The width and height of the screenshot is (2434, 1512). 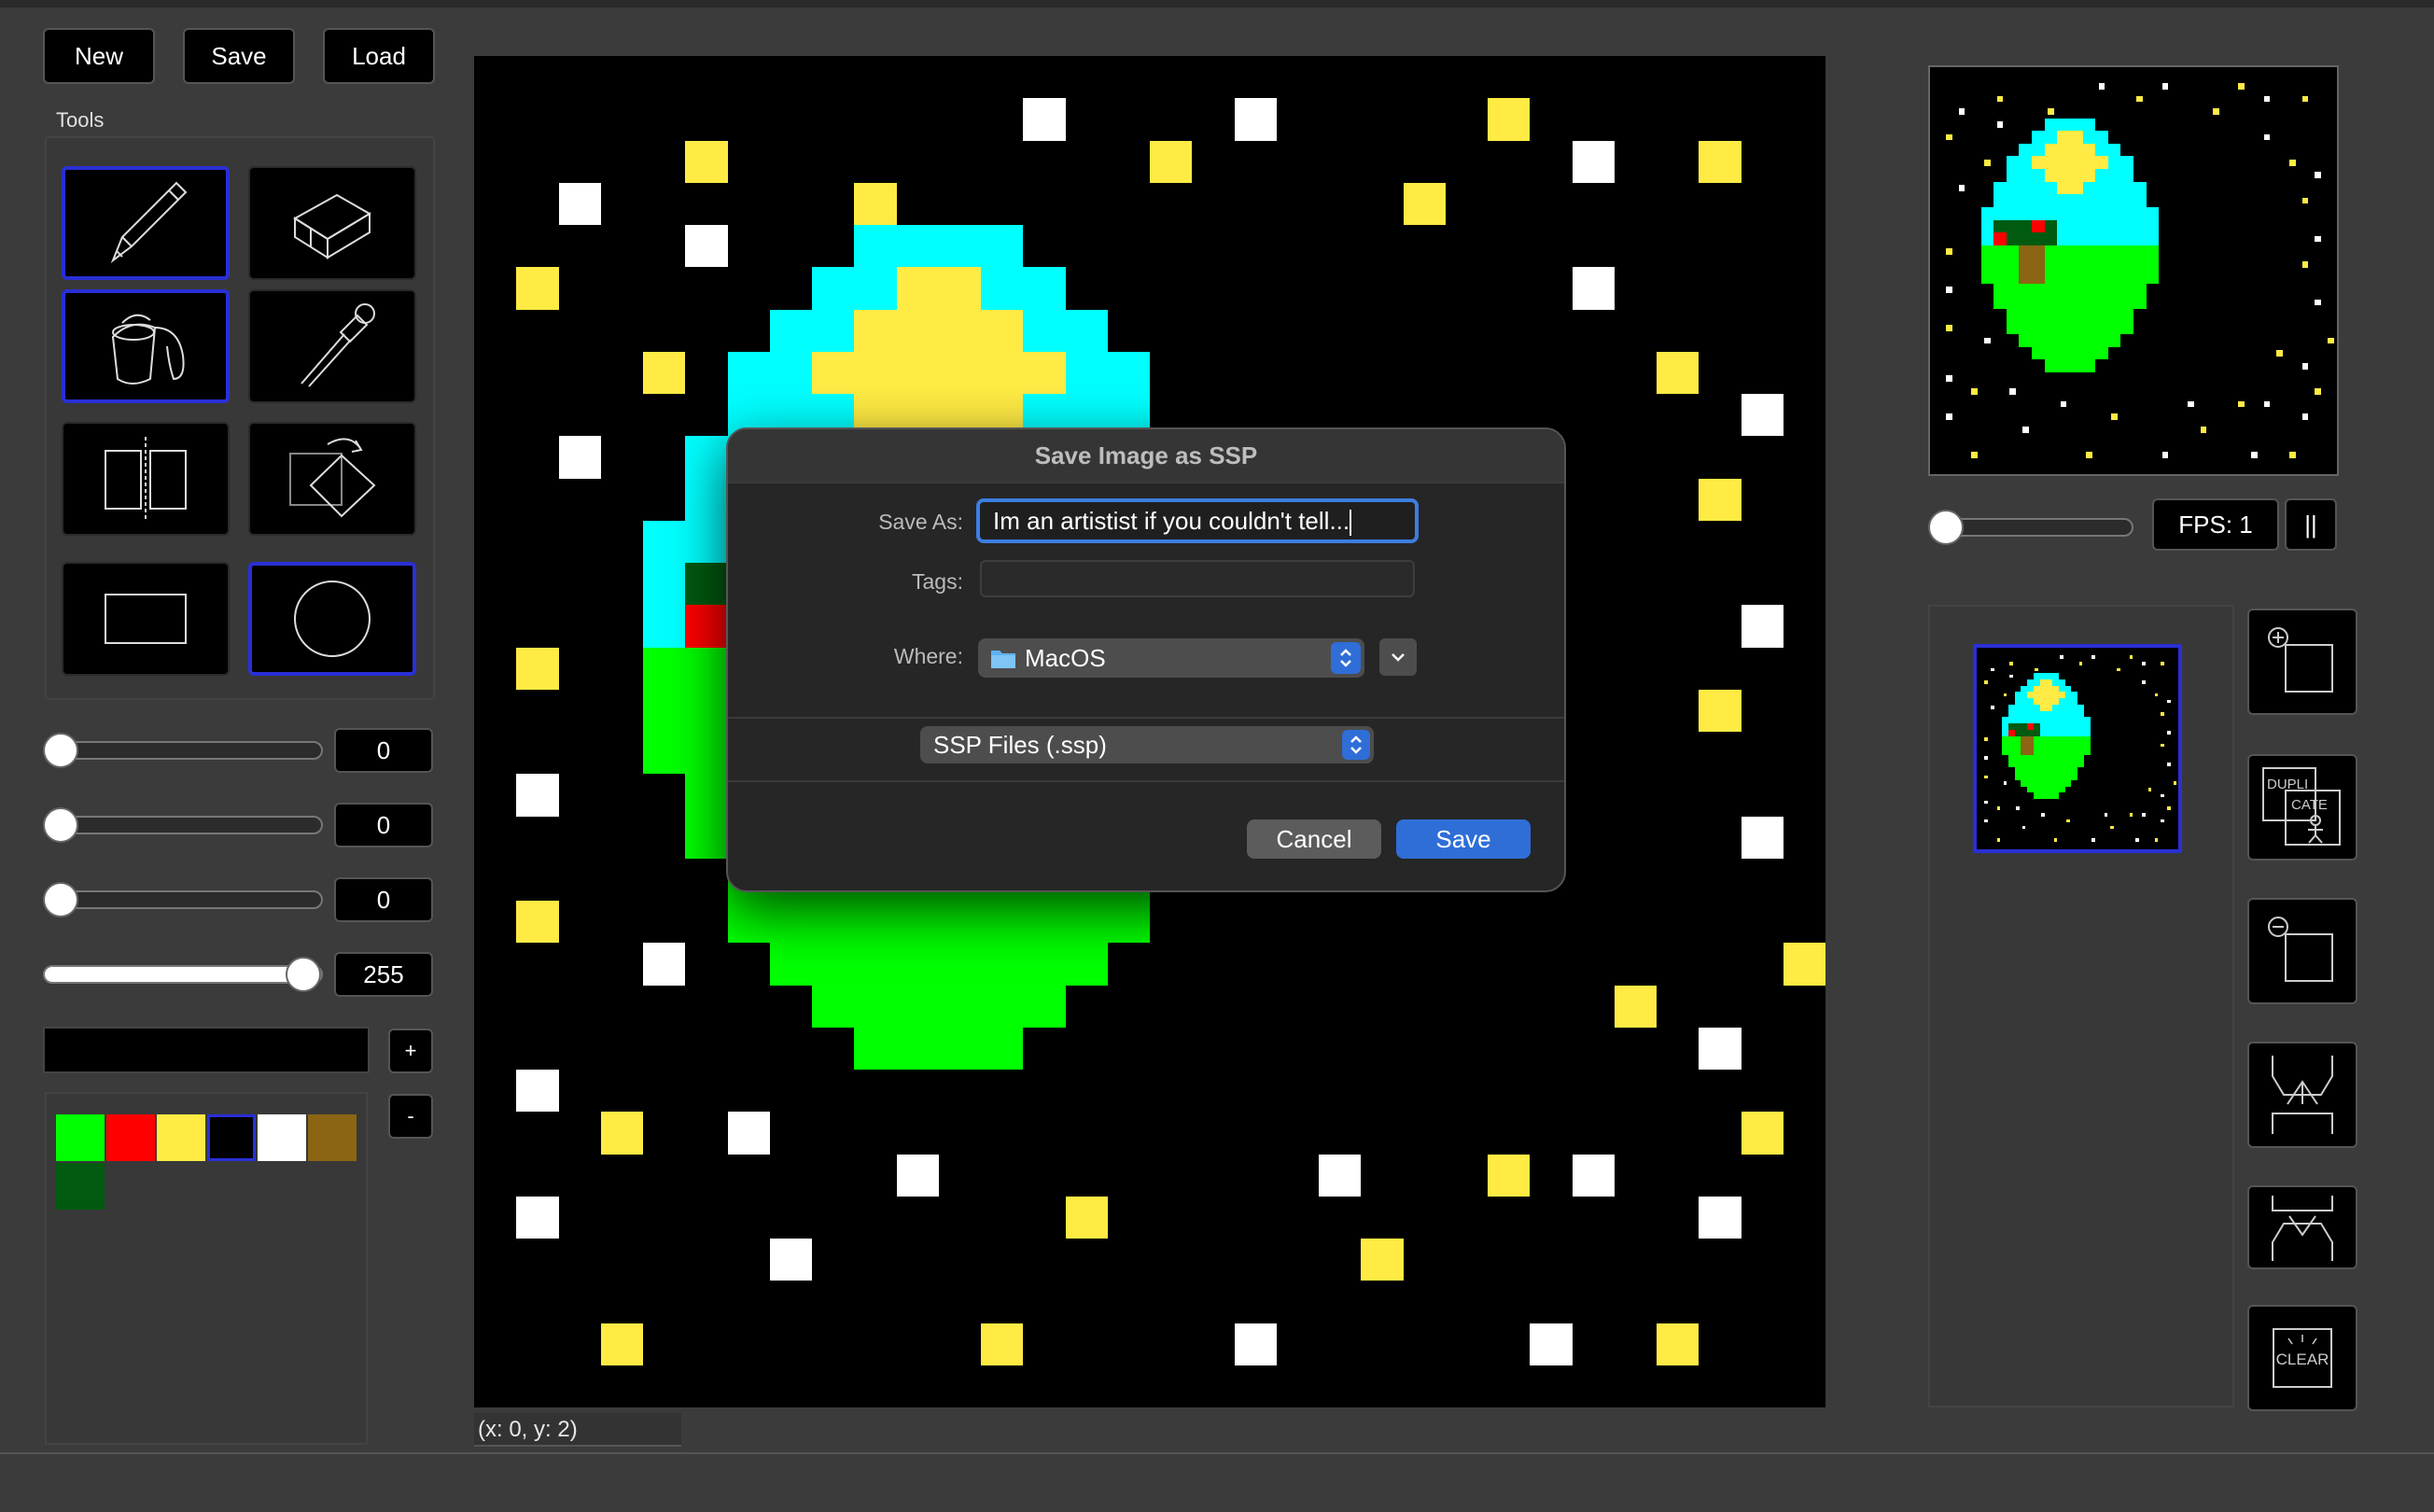 I want to click on move-frame-down-button, so click(x=2302, y=1227).